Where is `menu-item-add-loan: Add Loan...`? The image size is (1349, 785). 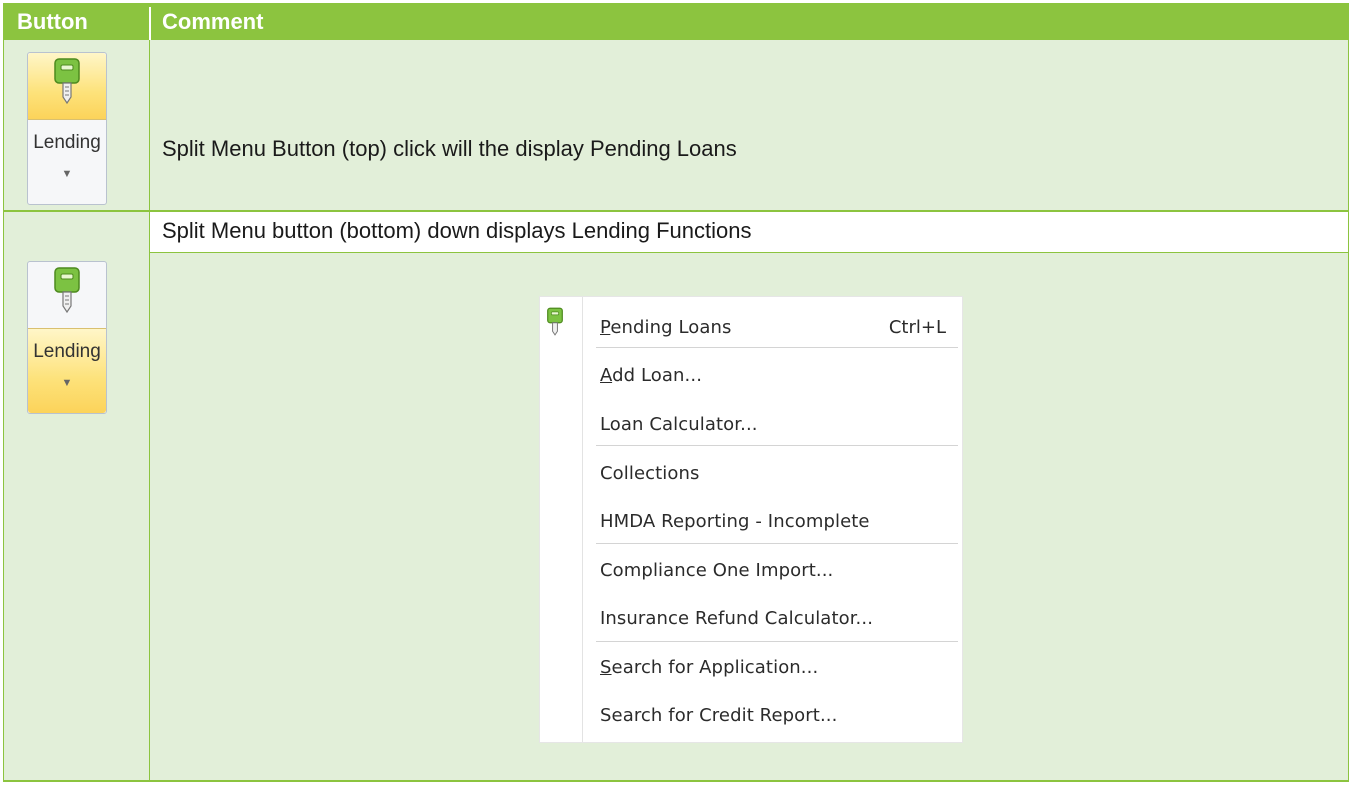
menu-item-add-loan: Add Loan... is located at coordinates (651, 375).